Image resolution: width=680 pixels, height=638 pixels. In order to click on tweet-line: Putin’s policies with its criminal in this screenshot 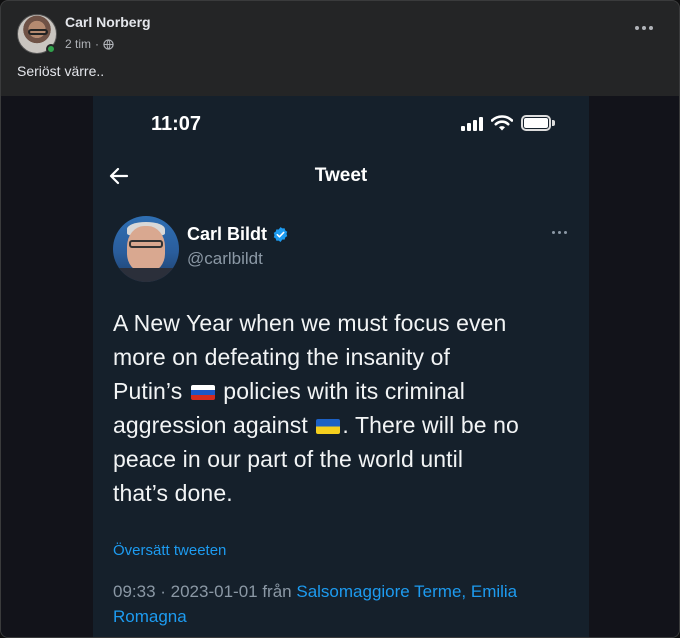, I will do `click(289, 391)`.